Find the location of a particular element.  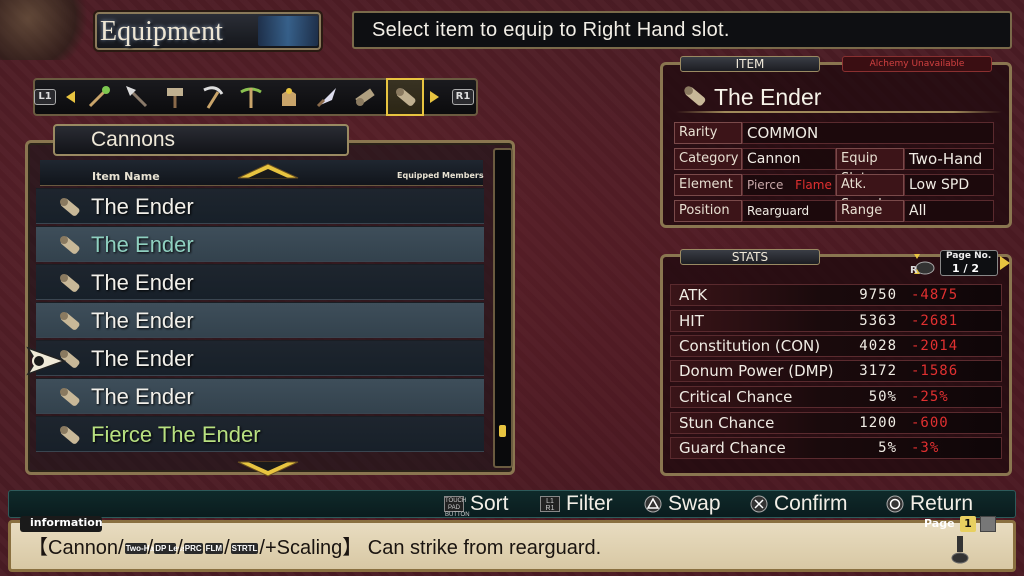

crossbow-icon is located at coordinates (251, 97).